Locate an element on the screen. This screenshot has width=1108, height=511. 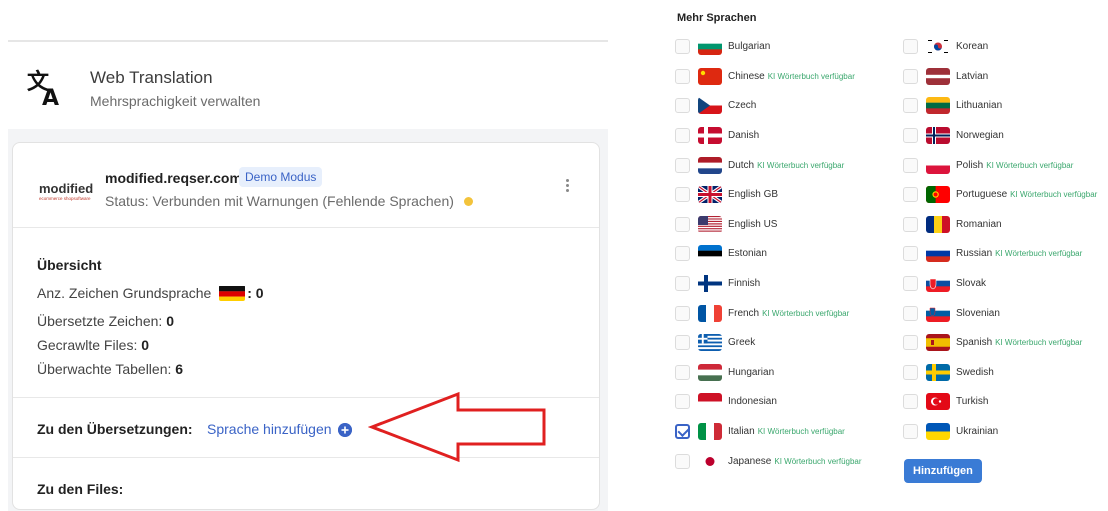
add-language-link: Sprache hinzufügen is located at coordinates (269, 429).